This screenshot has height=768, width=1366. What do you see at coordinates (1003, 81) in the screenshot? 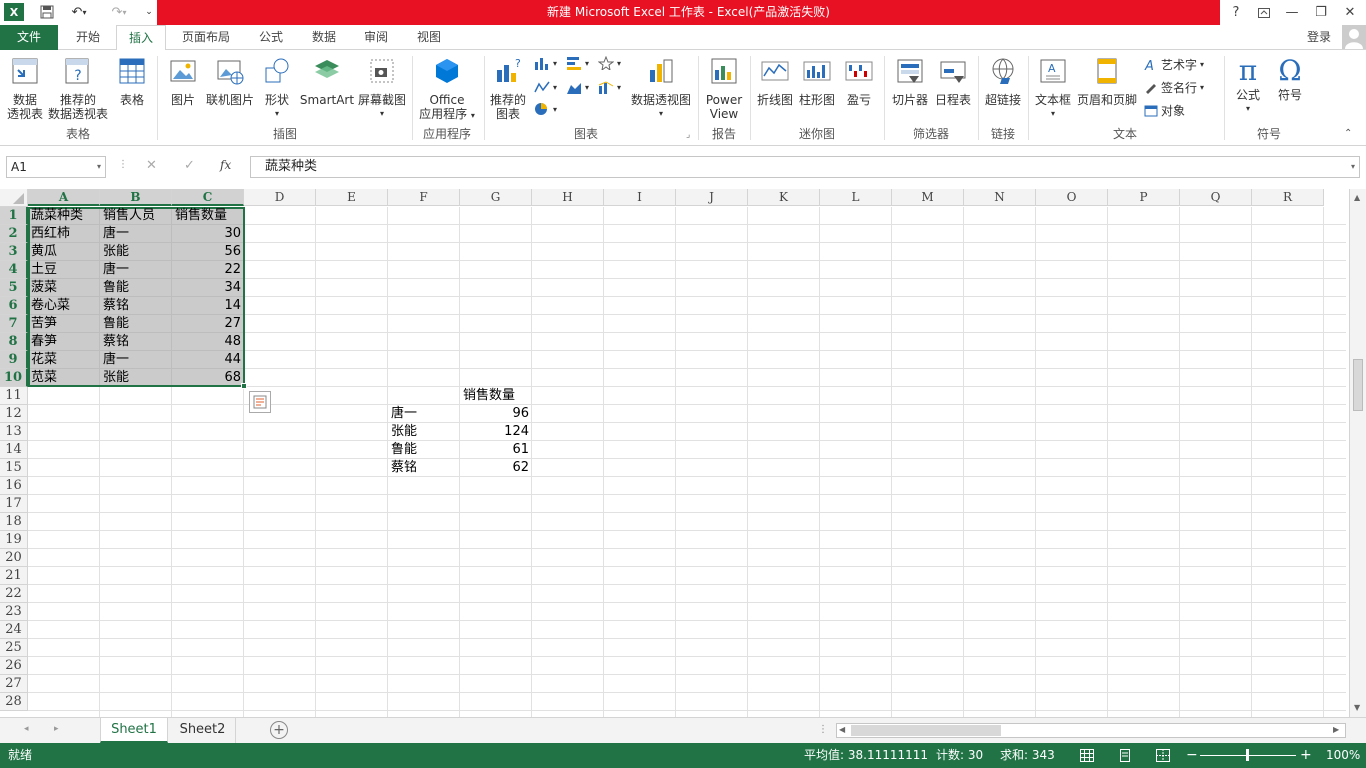
I see `hyperlink-button: 超链接` at bounding box center [1003, 81].